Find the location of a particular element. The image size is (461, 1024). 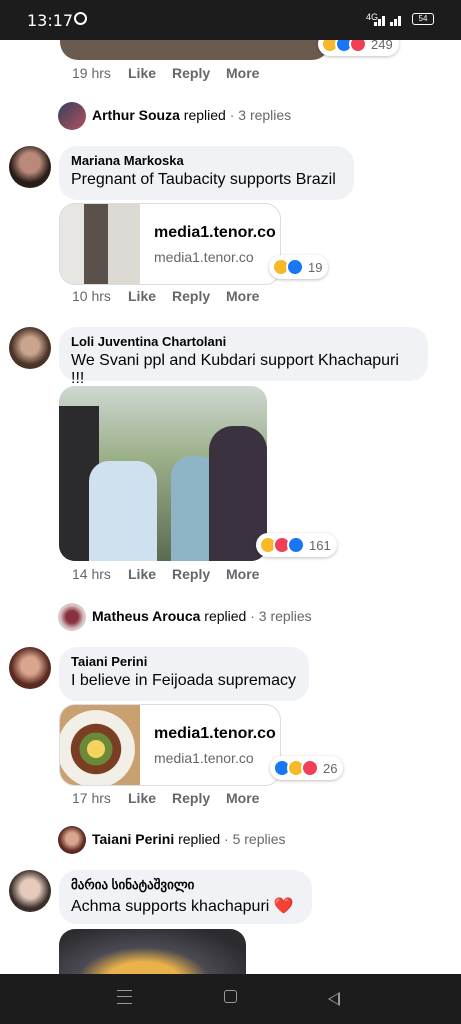

reaction-count: 26 is located at coordinates (330, 768).